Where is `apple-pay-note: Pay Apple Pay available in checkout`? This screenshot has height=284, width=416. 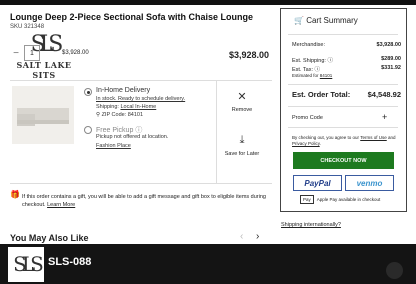 apple-pay-note: Pay Apple Pay available in checkout is located at coordinates (340, 199).